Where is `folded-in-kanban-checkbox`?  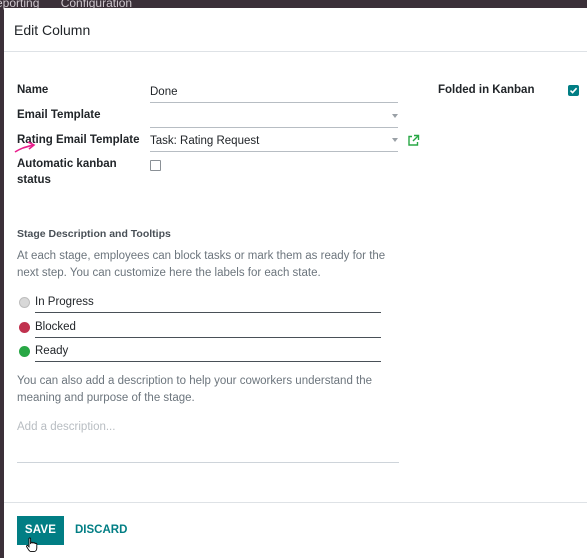
folded-in-kanban-checkbox is located at coordinates (573, 90).